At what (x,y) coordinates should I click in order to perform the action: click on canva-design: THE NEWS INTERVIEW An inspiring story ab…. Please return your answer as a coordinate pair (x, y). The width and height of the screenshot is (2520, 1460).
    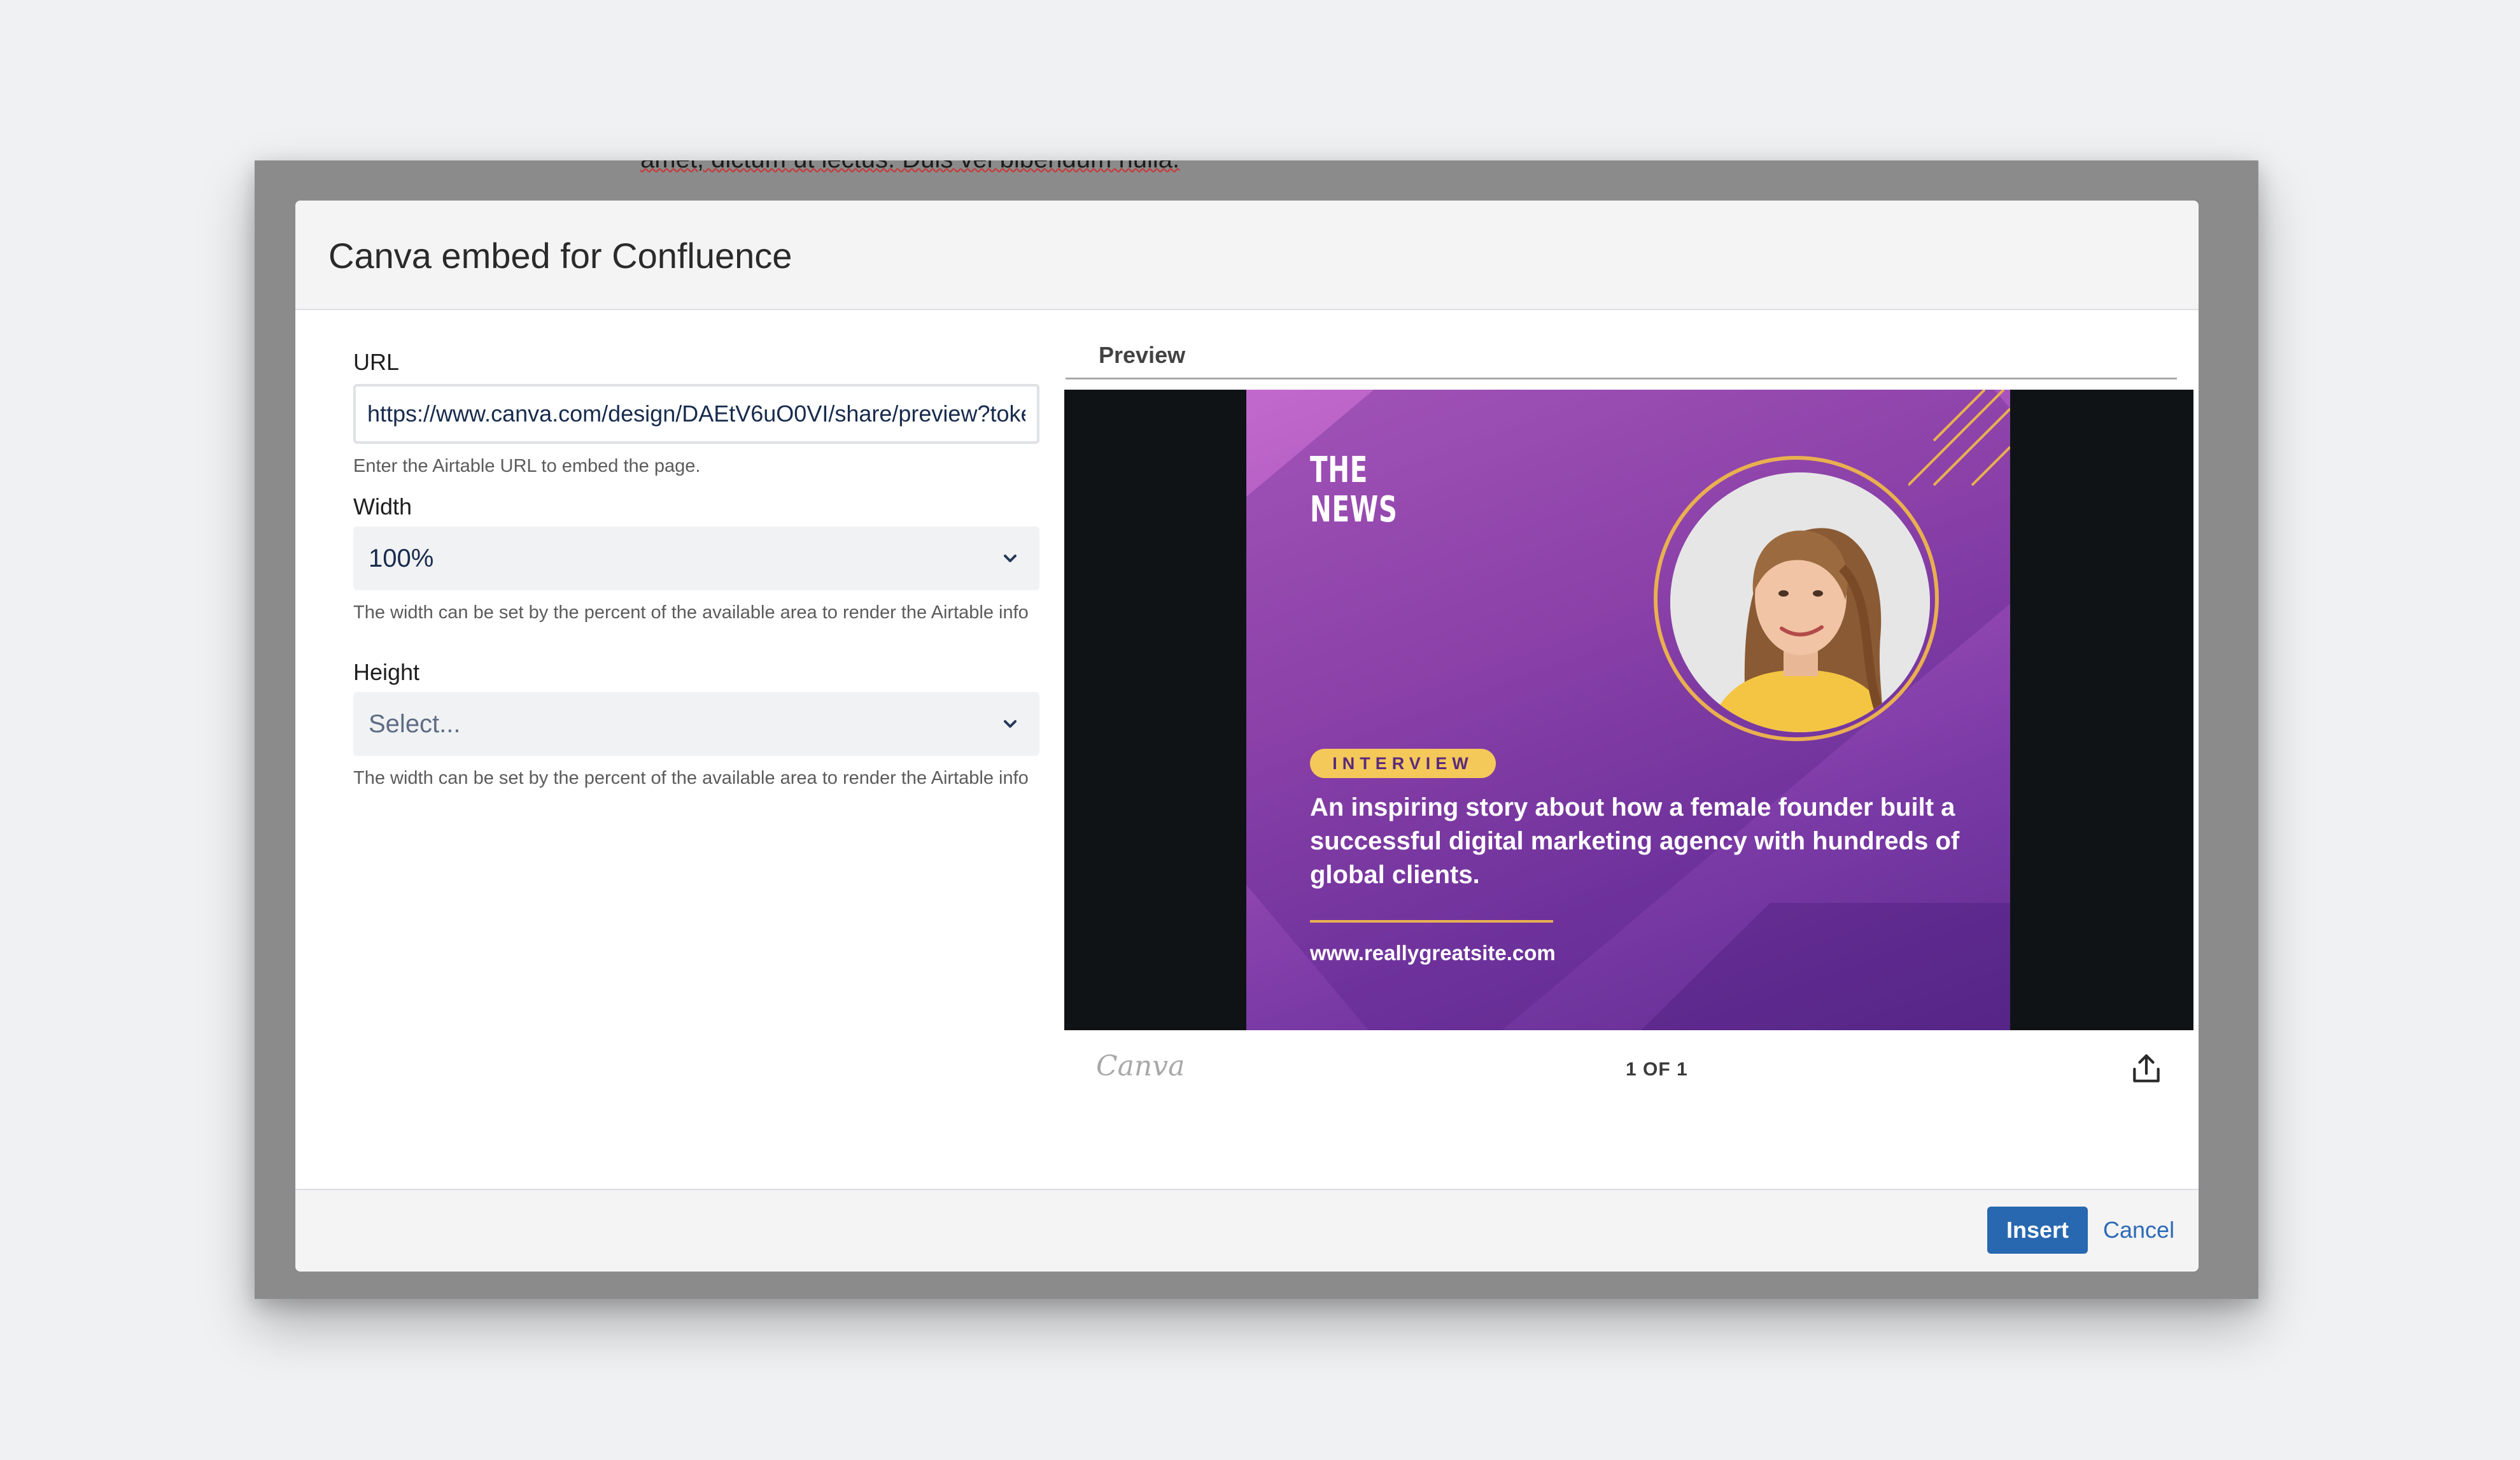
    Looking at the image, I should click on (1628, 710).